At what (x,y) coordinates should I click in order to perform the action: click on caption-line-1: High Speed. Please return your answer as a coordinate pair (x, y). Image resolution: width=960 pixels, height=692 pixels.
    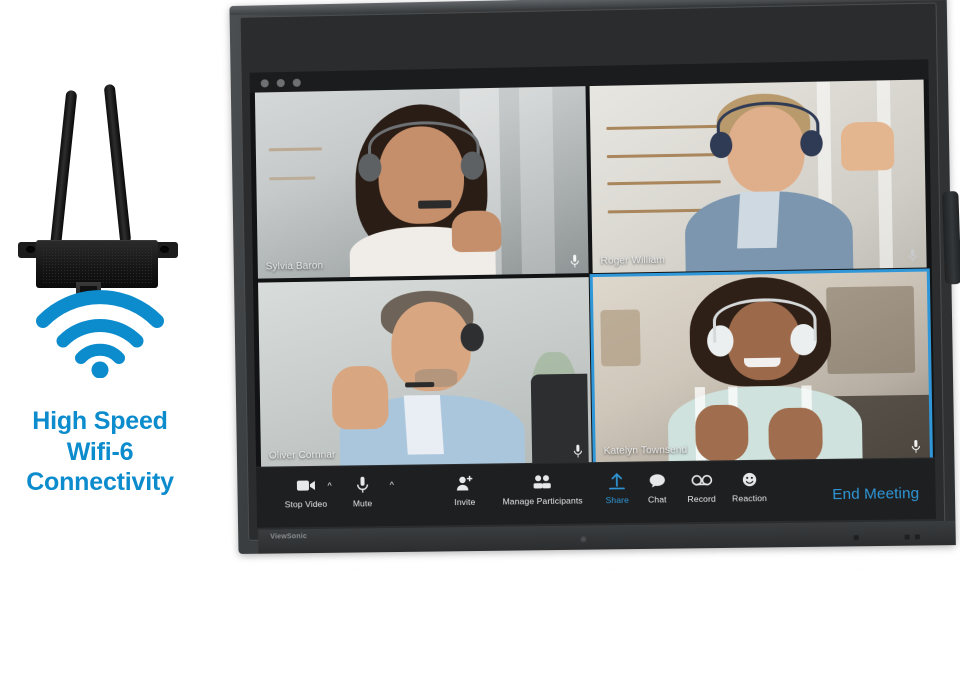
    Looking at the image, I should click on (100, 421).